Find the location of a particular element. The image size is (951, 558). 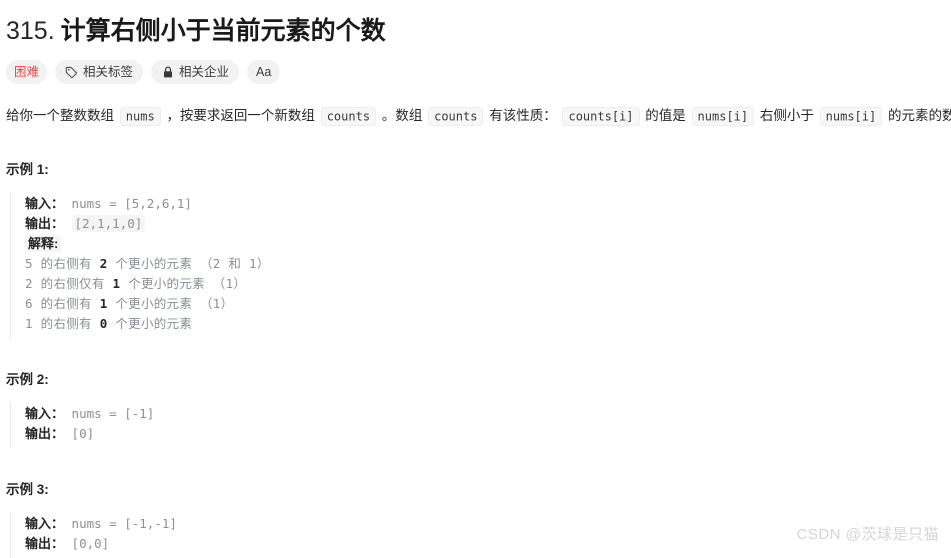

desc-text-2: ，按要求返回一个新数组 is located at coordinates (240, 115).